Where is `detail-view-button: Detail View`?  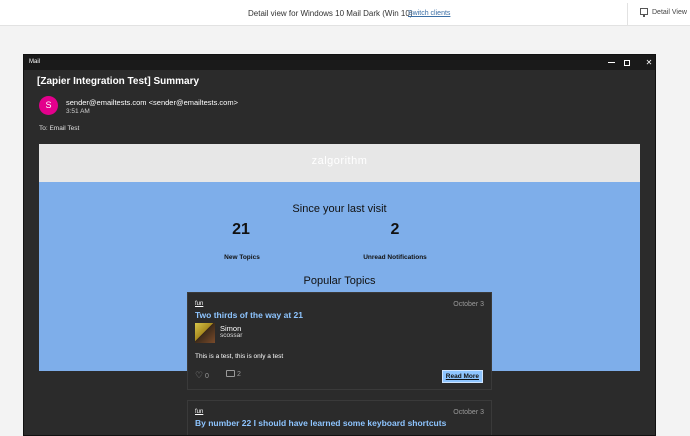 detail-view-button: Detail View is located at coordinates (669, 12).